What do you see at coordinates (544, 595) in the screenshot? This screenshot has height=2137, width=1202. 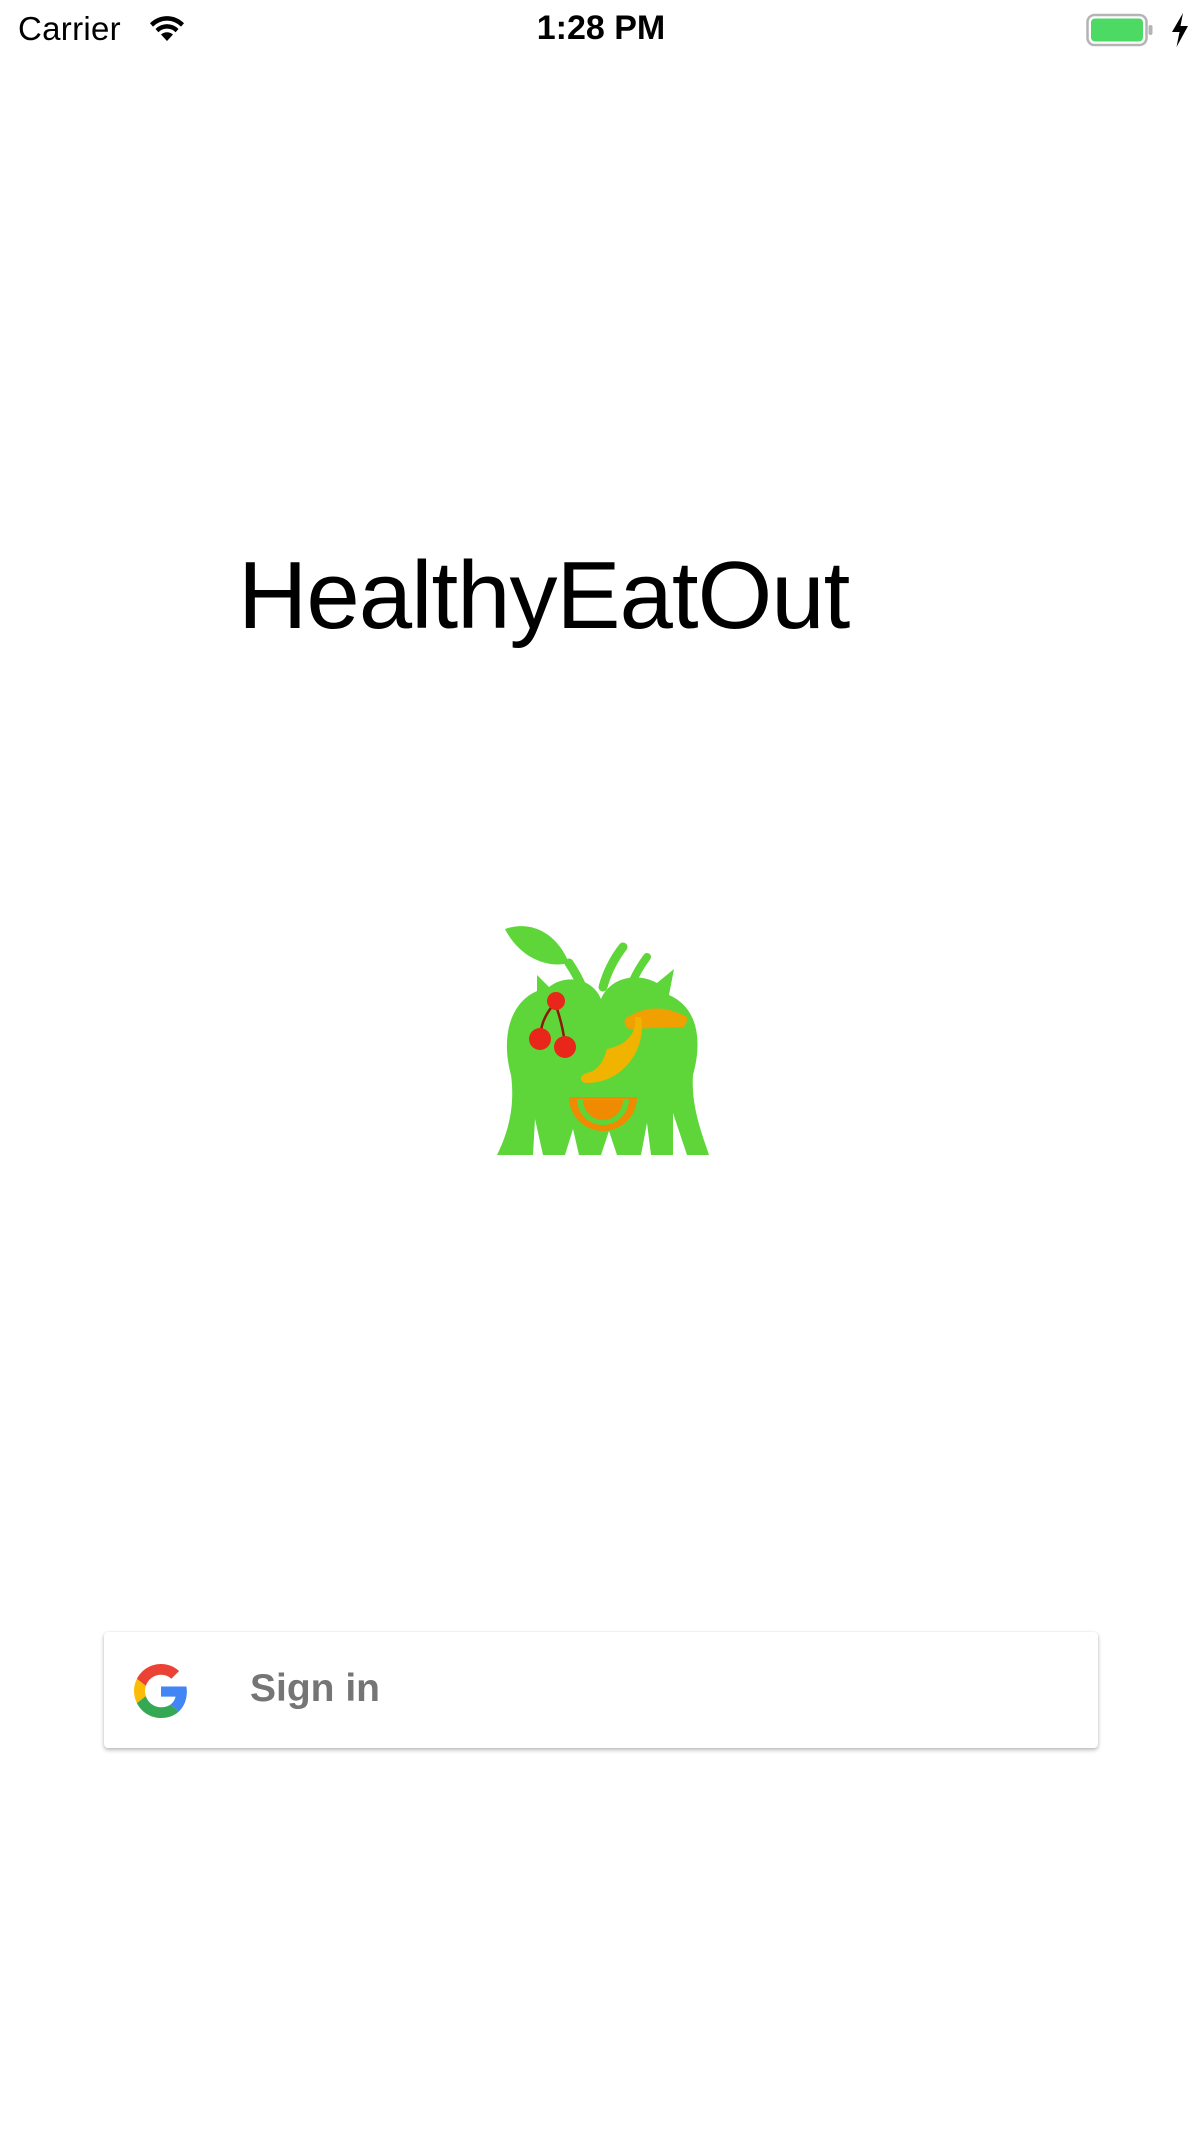 I see `app-title: HealthyEatOut` at bounding box center [544, 595].